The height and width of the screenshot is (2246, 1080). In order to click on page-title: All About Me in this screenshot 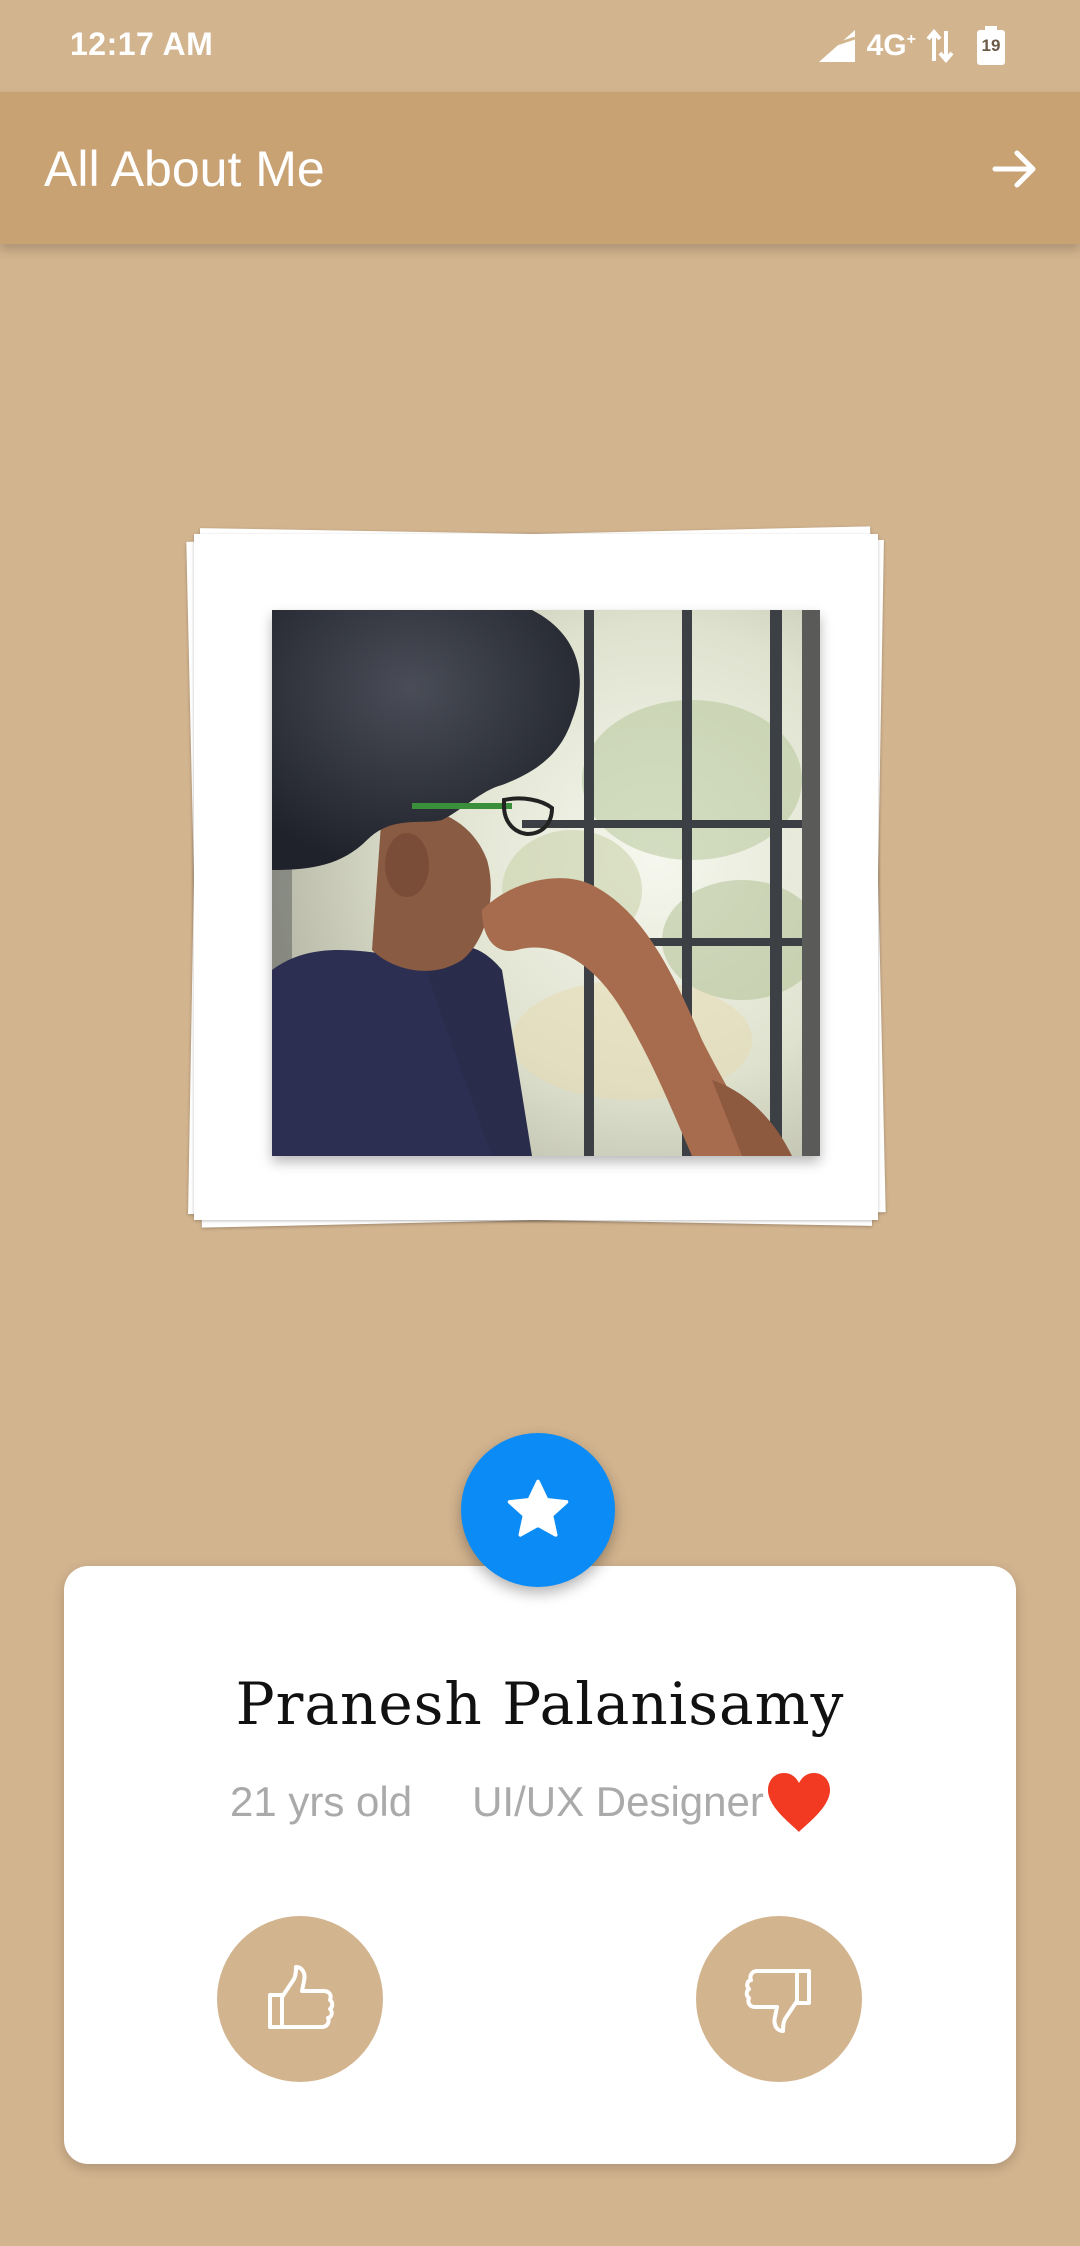, I will do `click(184, 169)`.